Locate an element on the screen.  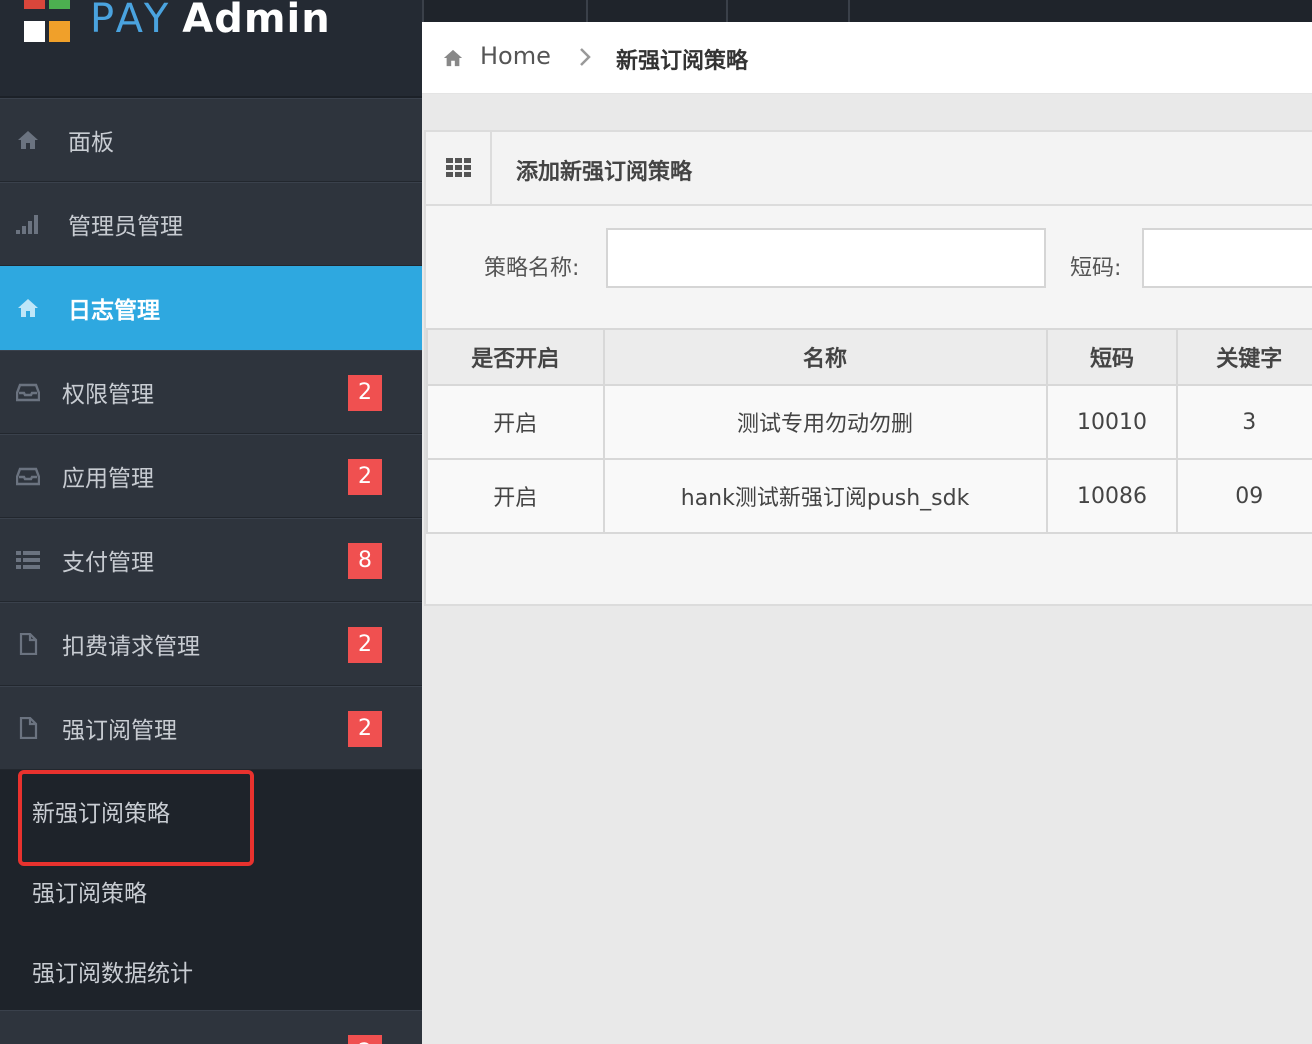
sidebar-item-label: 面板 is located at coordinates (91, 143).